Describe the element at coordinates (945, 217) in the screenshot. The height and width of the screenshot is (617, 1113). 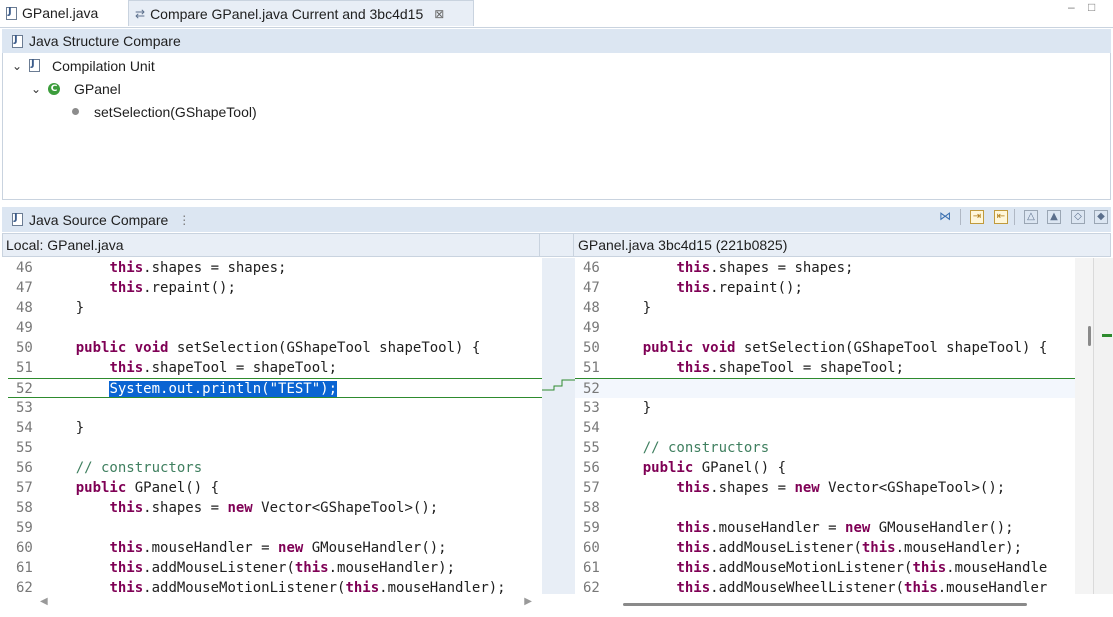
I see `ignore-whitespace-icon: ⋈` at that location.